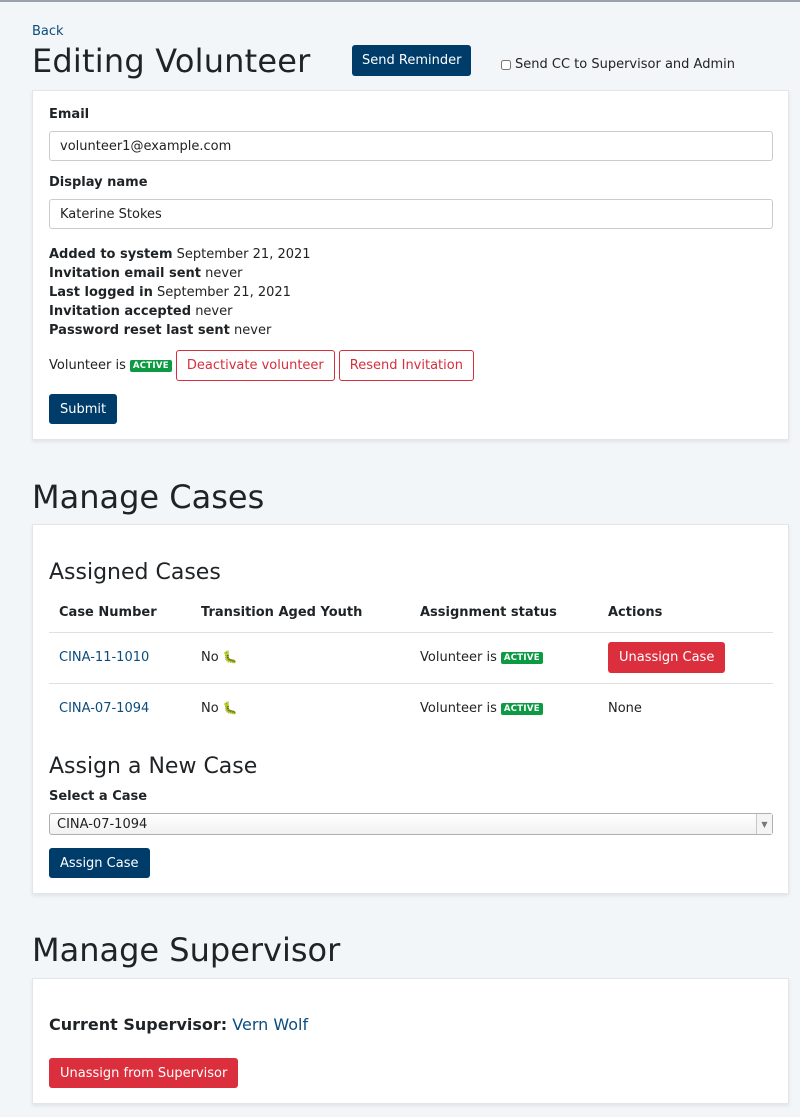 This screenshot has height=1117, width=800. Describe the element at coordinates (411, 146) in the screenshot. I see `email-field` at that location.